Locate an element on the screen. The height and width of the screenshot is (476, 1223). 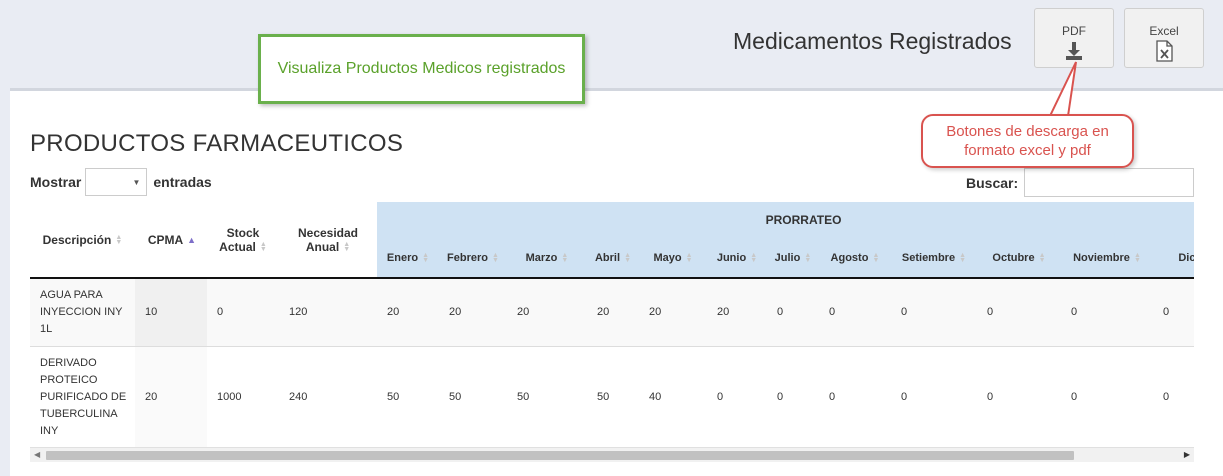
cell-necesidad: 120 is located at coordinates (328, 312).